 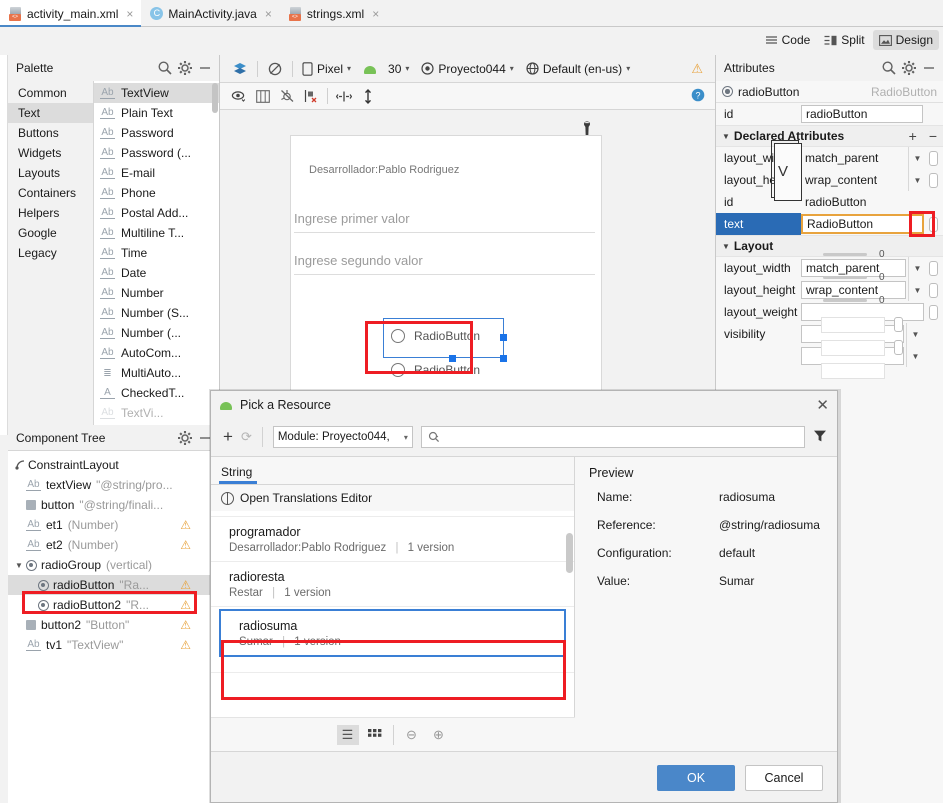 I want to click on module-selector: Module: Proyecto044, ▾, so click(x=342, y=437).